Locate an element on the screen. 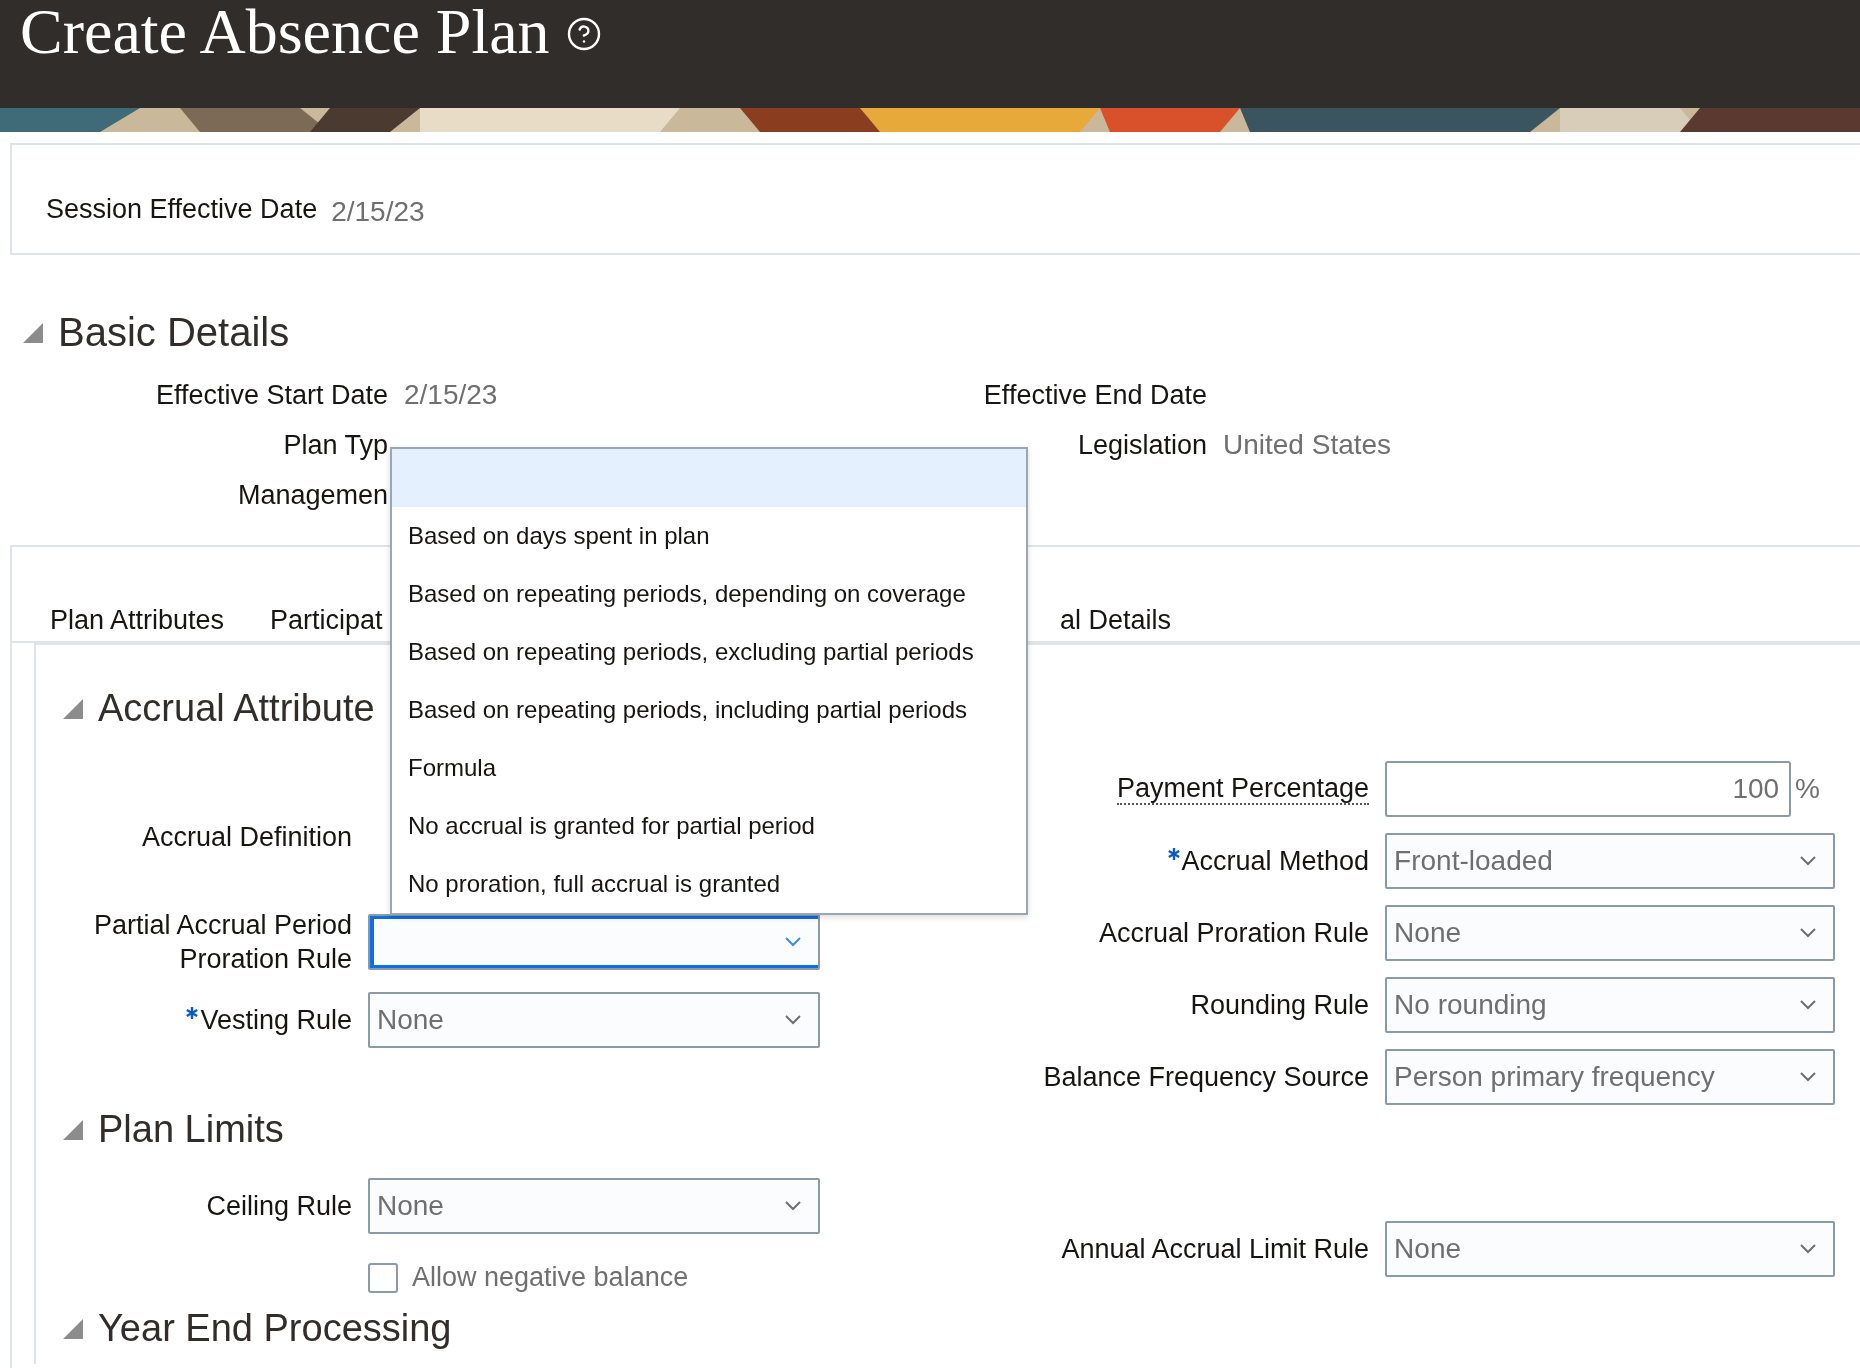 The height and width of the screenshot is (1368, 1860). checkbox-label: Allow negative balance is located at coordinates (550, 1277).